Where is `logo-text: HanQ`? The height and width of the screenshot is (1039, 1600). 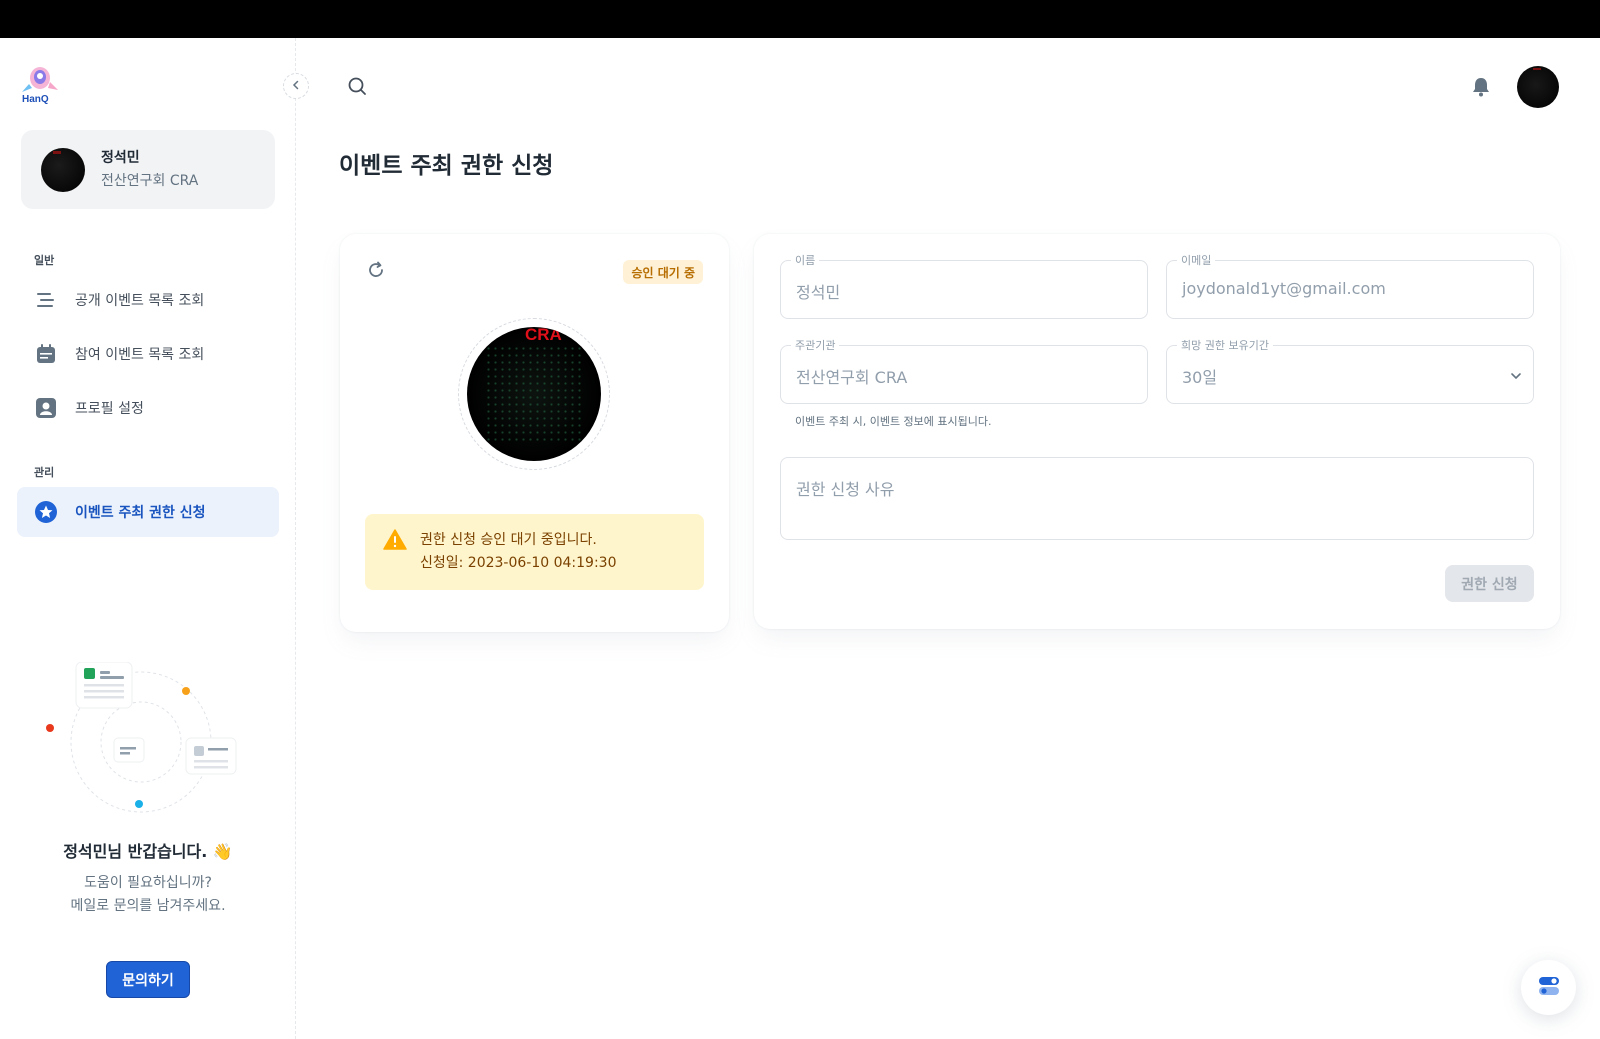 logo-text: HanQ is located at coordinates (35, 99).